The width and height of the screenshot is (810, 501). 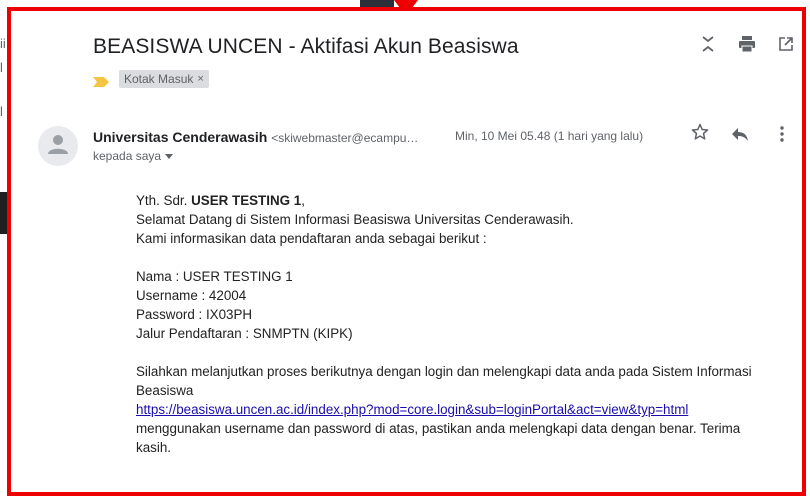 I want to click on person-icon, so click(x=58, y=146).